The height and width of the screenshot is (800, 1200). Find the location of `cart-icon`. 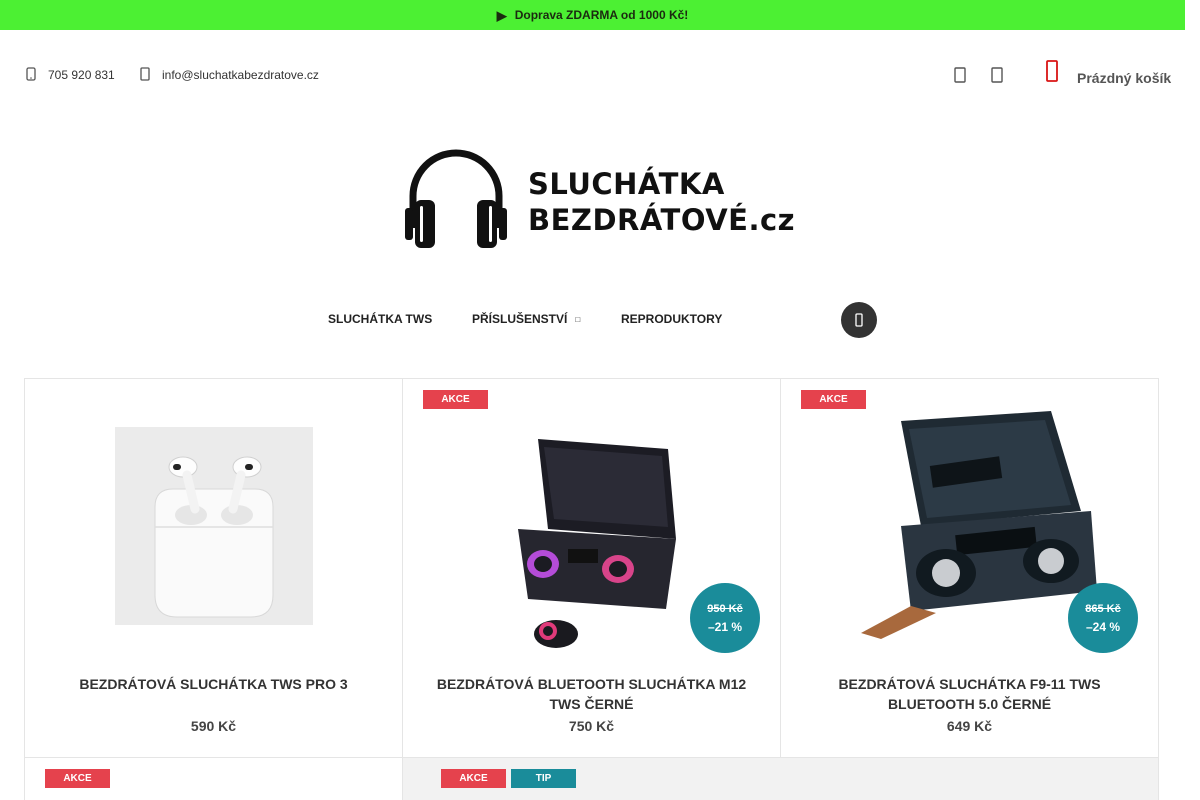

cart-icon is located at coordinates (1056, 74).